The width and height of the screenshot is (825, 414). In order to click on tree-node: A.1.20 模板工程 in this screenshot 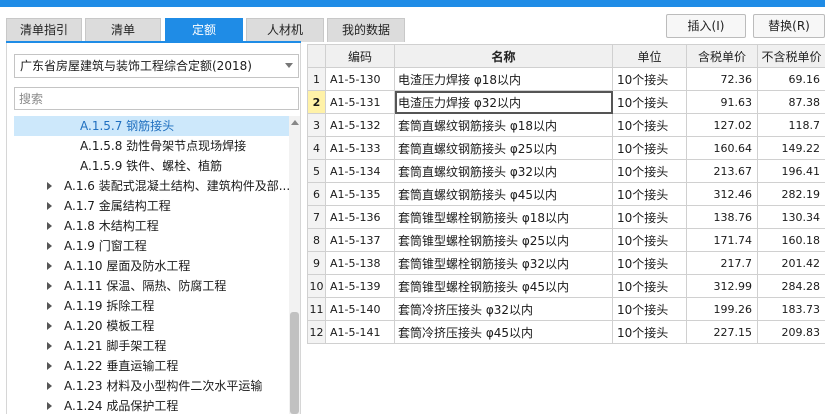, I will do `click(151, 326)`.